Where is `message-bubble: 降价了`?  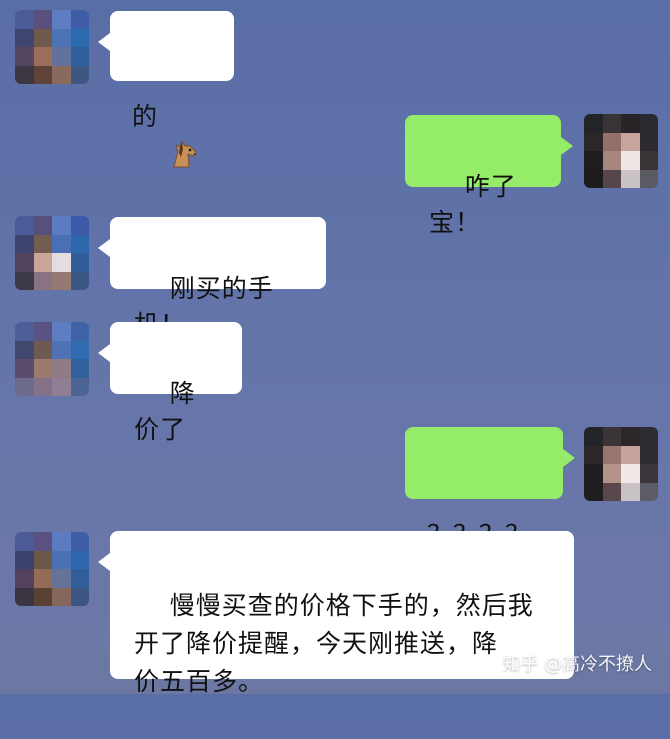 message-bubble: 降价了 is located at coordinates (170, 383).